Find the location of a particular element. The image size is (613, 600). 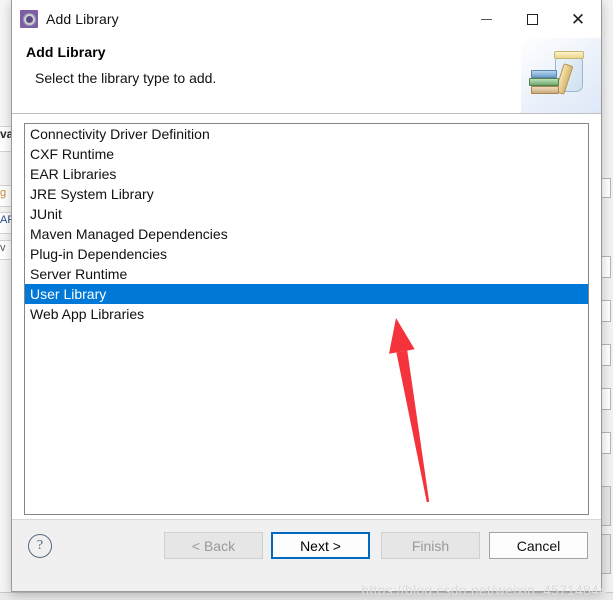

eclipse-gear-icon is located at coordinates (29, 19).